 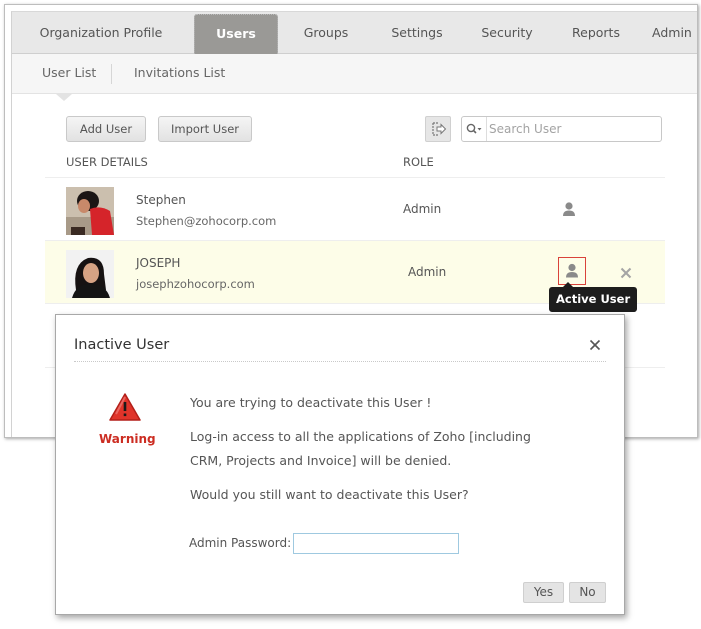 I want to click on add-user-button: Add User, so click(x=106, y=129).